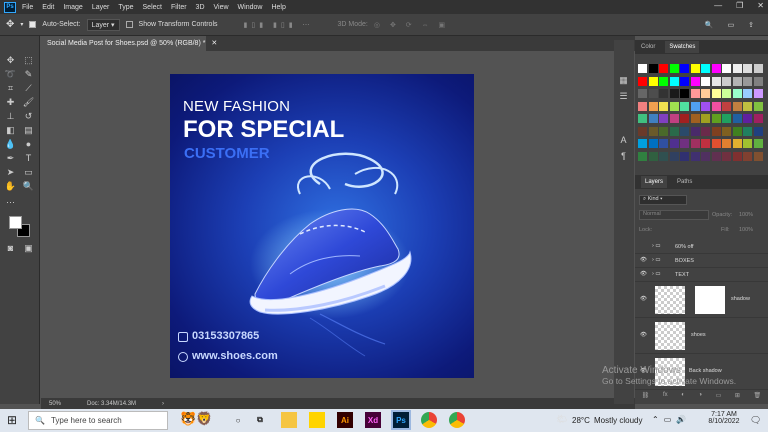  Describe the element at coordinates (581, 420) in the screenshot. I see `weather-temp: 28°C` at that location.